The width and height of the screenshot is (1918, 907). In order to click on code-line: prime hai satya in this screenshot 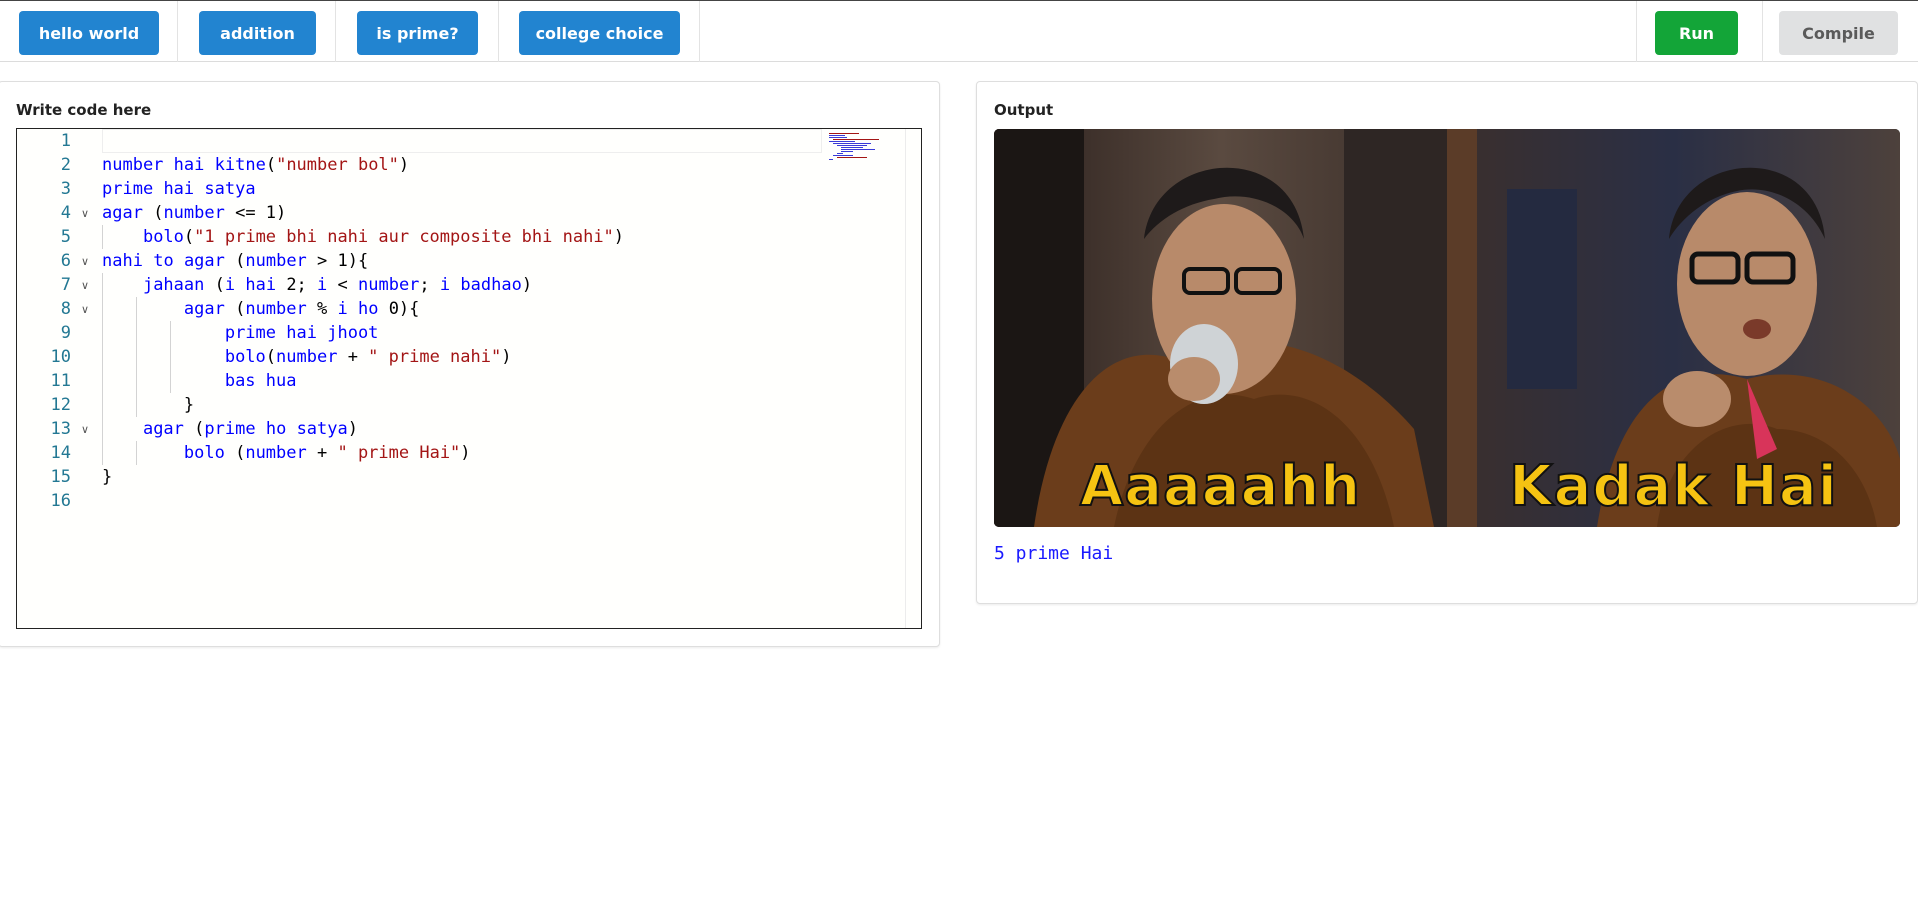, I will do `click(179, 189)`.